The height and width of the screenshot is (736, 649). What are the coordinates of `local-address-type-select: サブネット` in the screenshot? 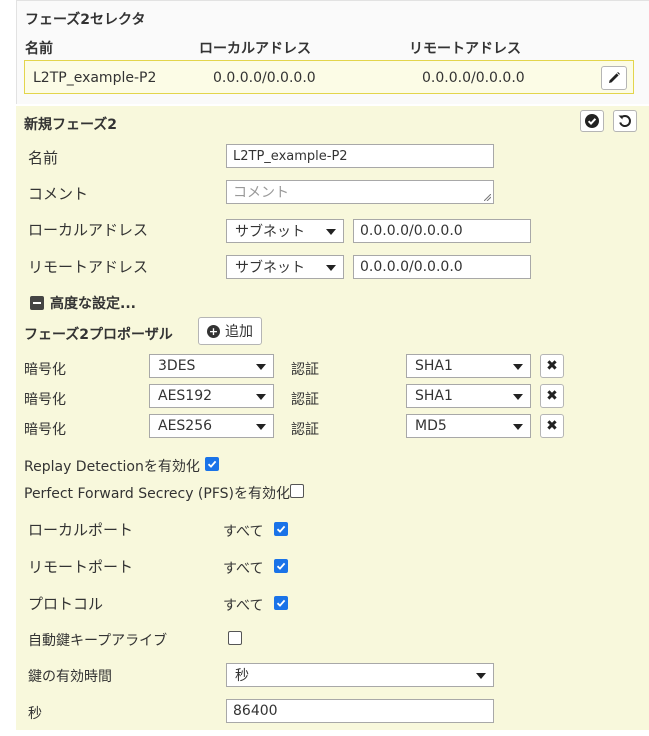 It's located at (285, 231).